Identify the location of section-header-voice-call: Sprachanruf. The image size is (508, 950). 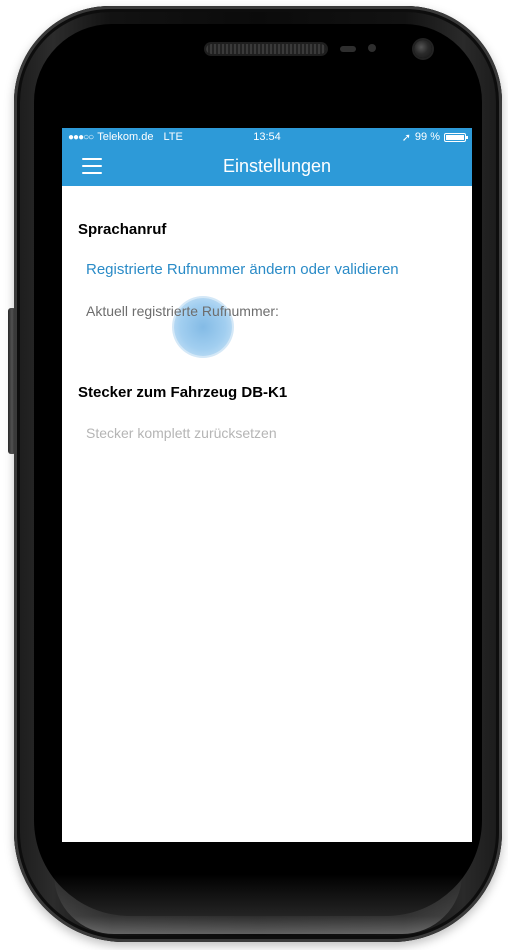
(122, 229).